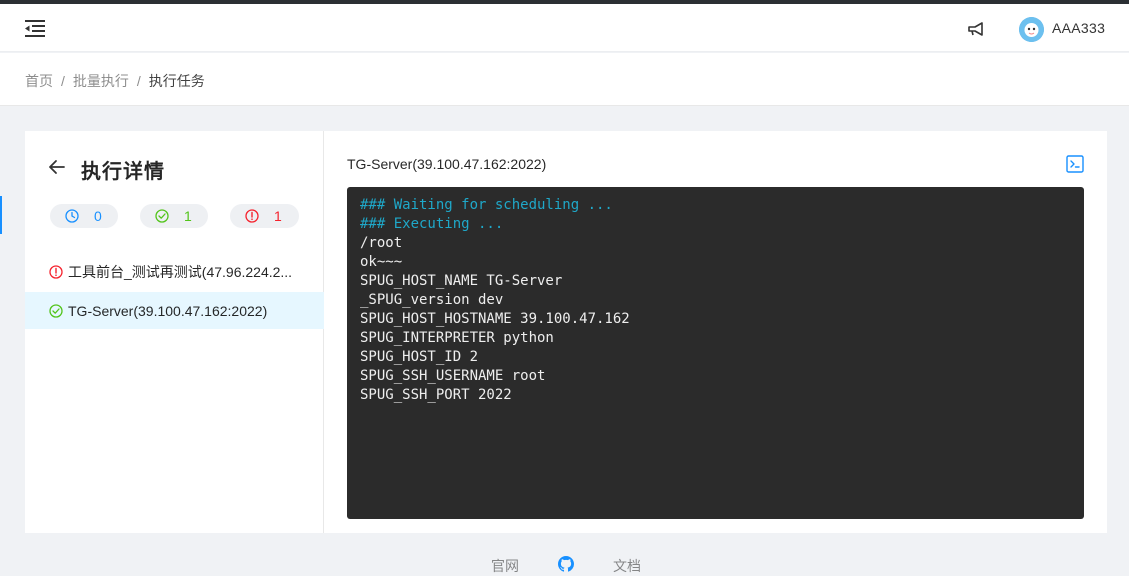 The height and width of the screenshot is (576, 1129). I want to click on console-line: SPUG_SSH_PORT 2022, so click(436, 395).